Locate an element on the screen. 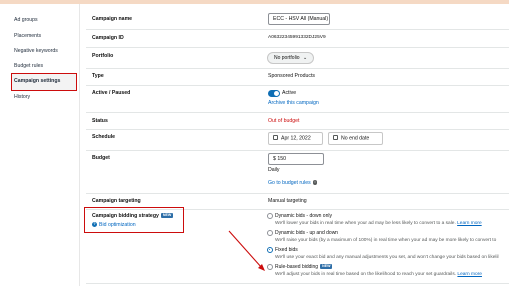 This screenshot has width=509, height=286. annotation-arrow-line is located at coordinates (245, 249).